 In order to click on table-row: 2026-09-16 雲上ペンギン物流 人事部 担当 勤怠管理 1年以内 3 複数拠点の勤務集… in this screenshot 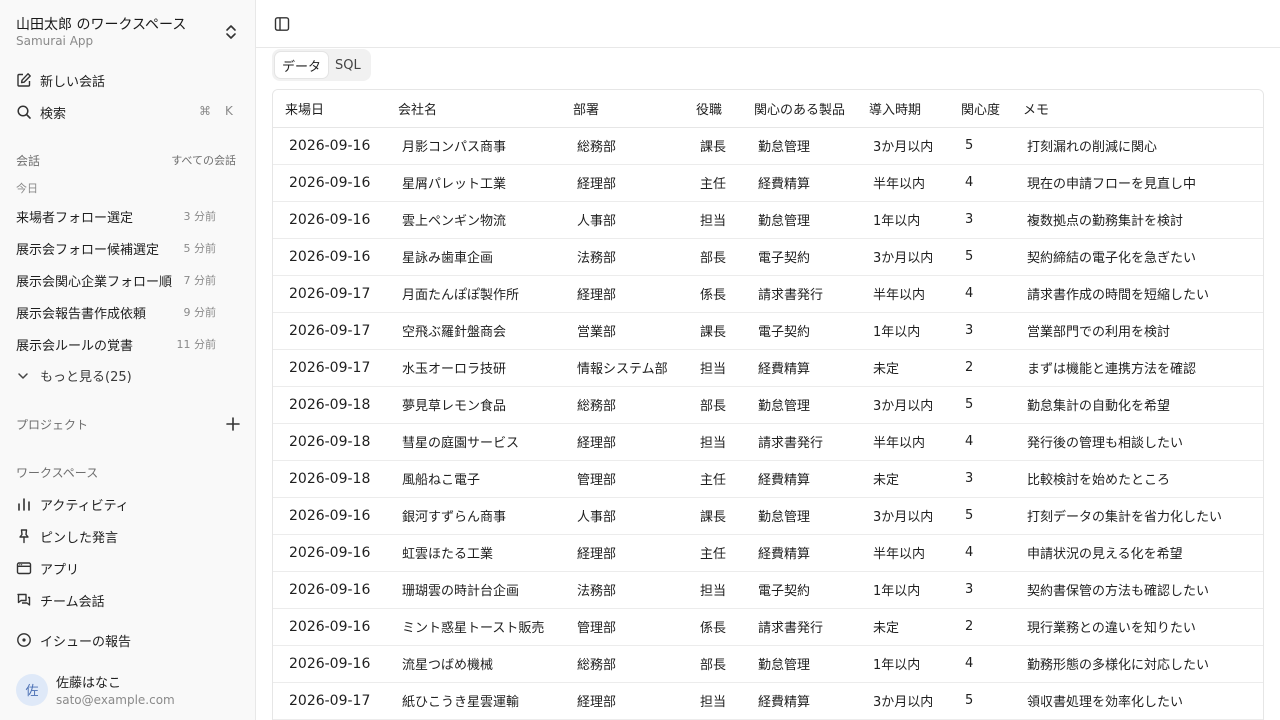, I will do `click(768, 220)`.